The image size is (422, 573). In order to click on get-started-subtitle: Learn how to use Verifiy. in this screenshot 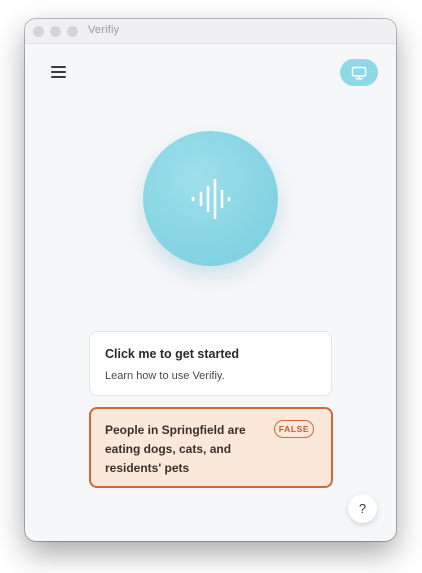, I will do `click(165, 376)`.